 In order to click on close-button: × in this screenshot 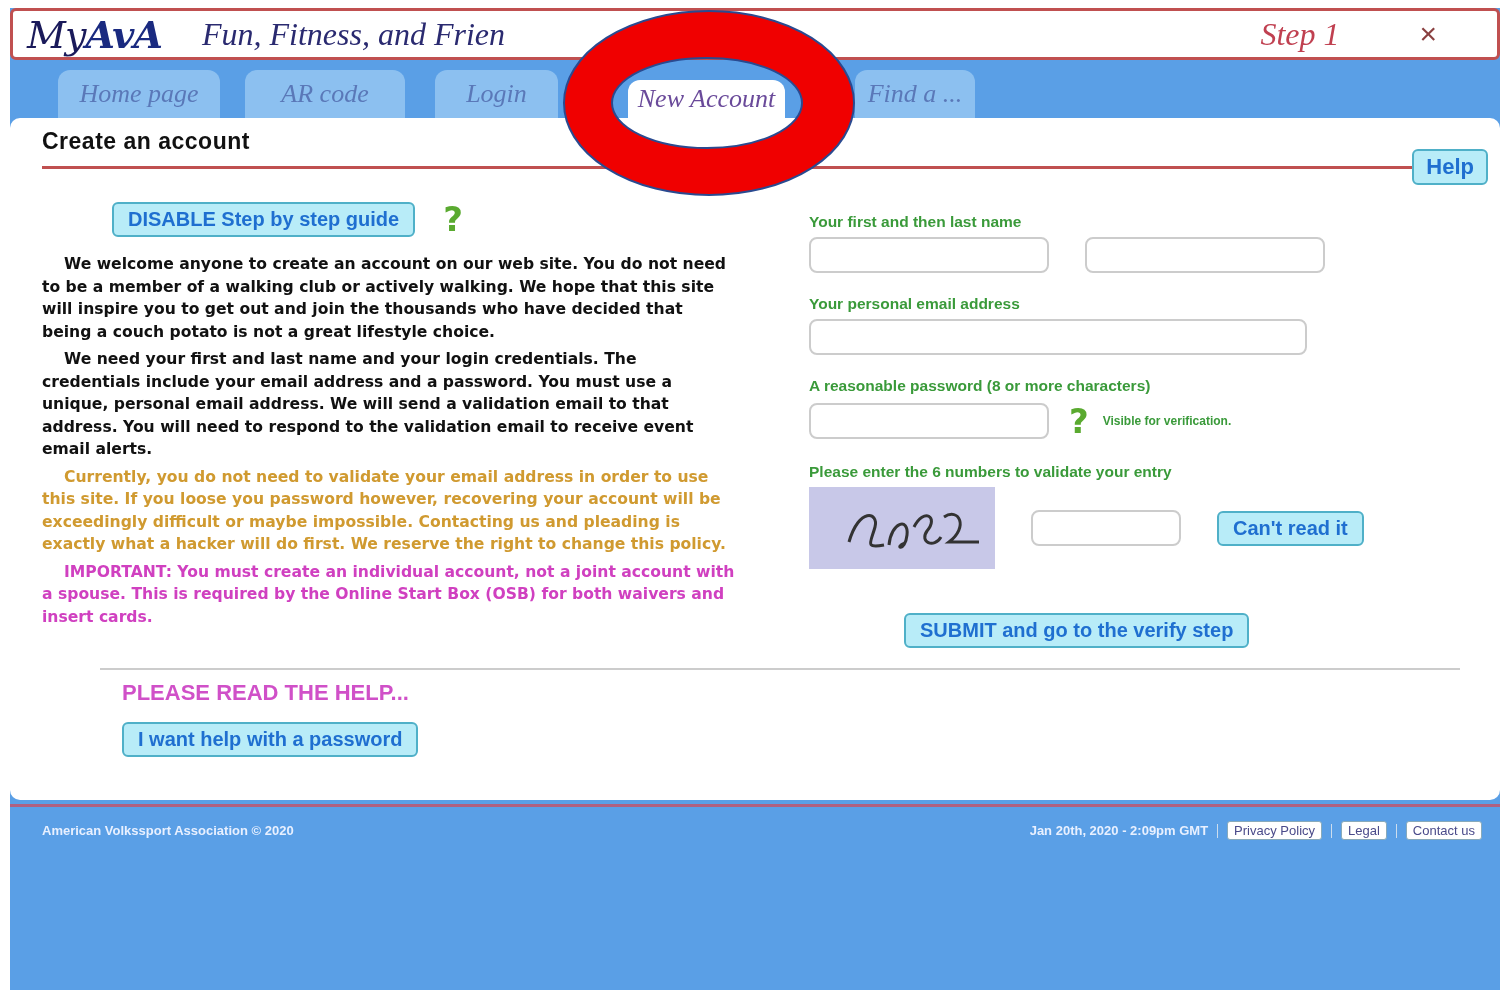, I will do `click(1428, 34)`.